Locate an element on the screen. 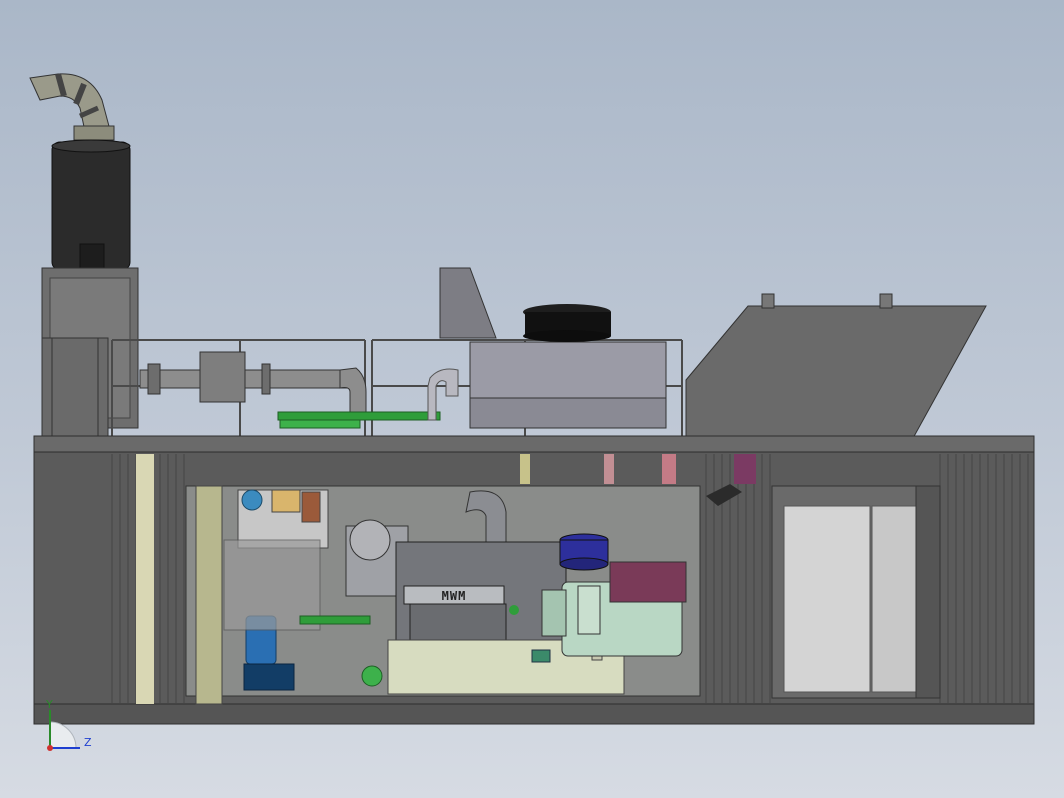 Image resolution: width=1064 pixels, height=798 pixels. z-axis-label: Z is located at coordinates (88, 742).